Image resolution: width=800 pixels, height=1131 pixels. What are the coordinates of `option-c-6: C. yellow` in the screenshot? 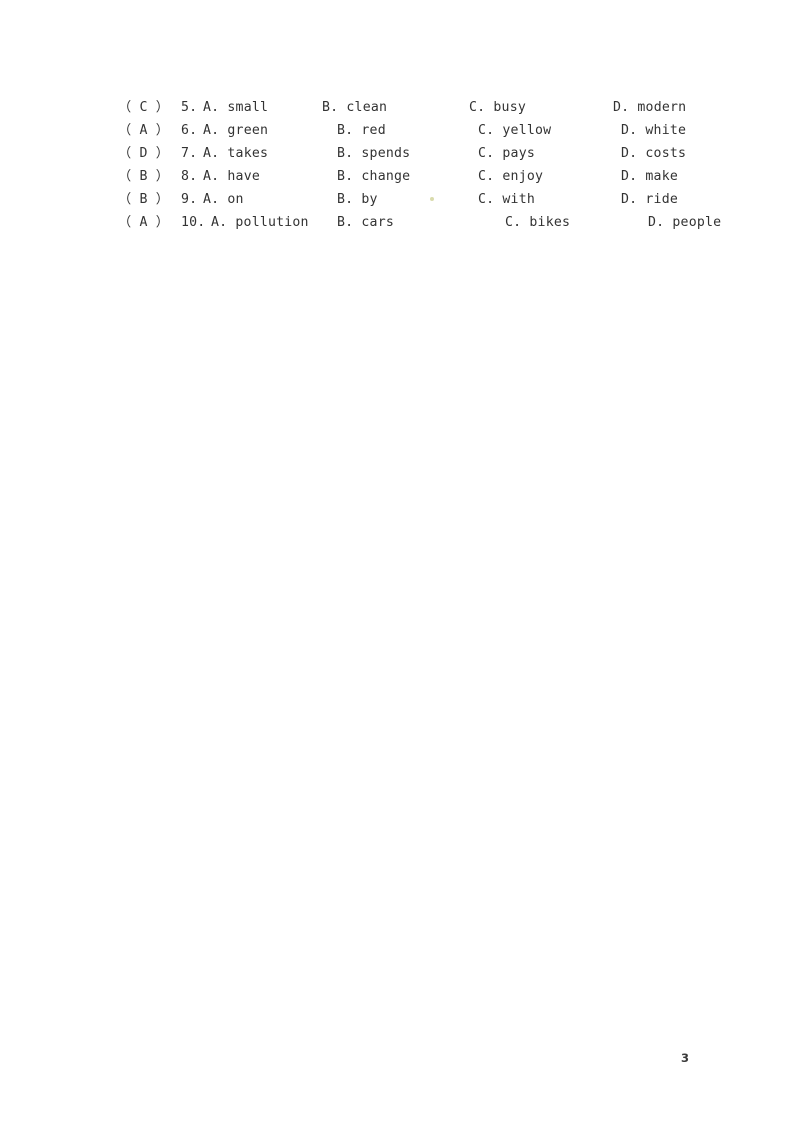 It's located at (514, 130).